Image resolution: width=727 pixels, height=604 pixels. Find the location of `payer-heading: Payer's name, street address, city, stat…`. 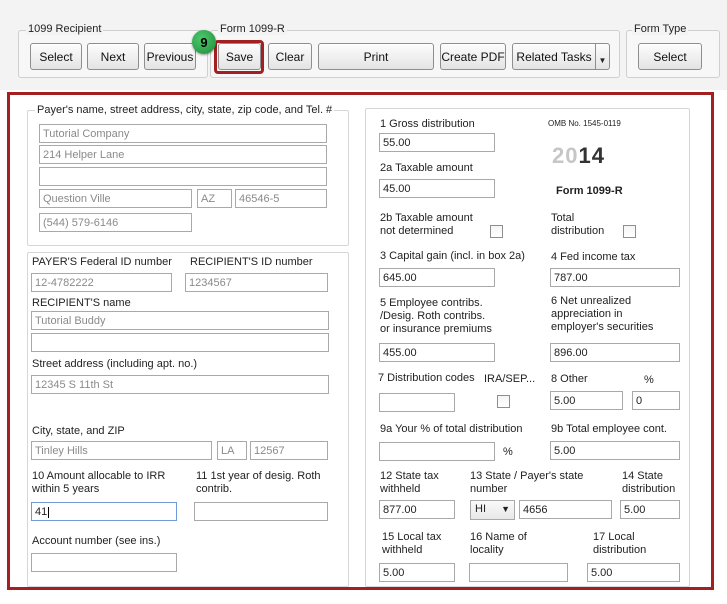

payer-heading: Payer's name, street address, city, stat… is located at coordinates (185, 110).